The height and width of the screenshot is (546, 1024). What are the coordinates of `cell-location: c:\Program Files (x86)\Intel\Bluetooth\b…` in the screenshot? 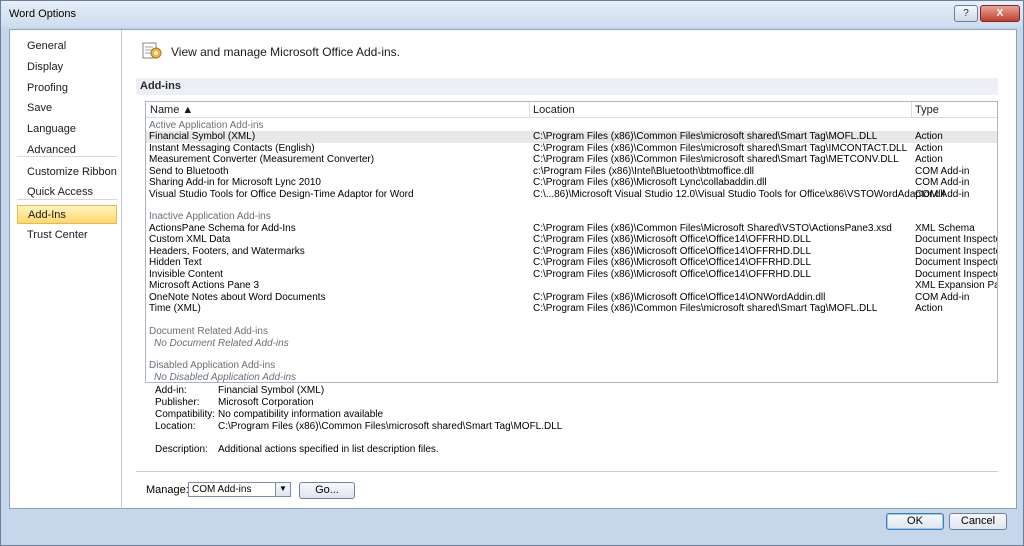 It's located at (644, 171).